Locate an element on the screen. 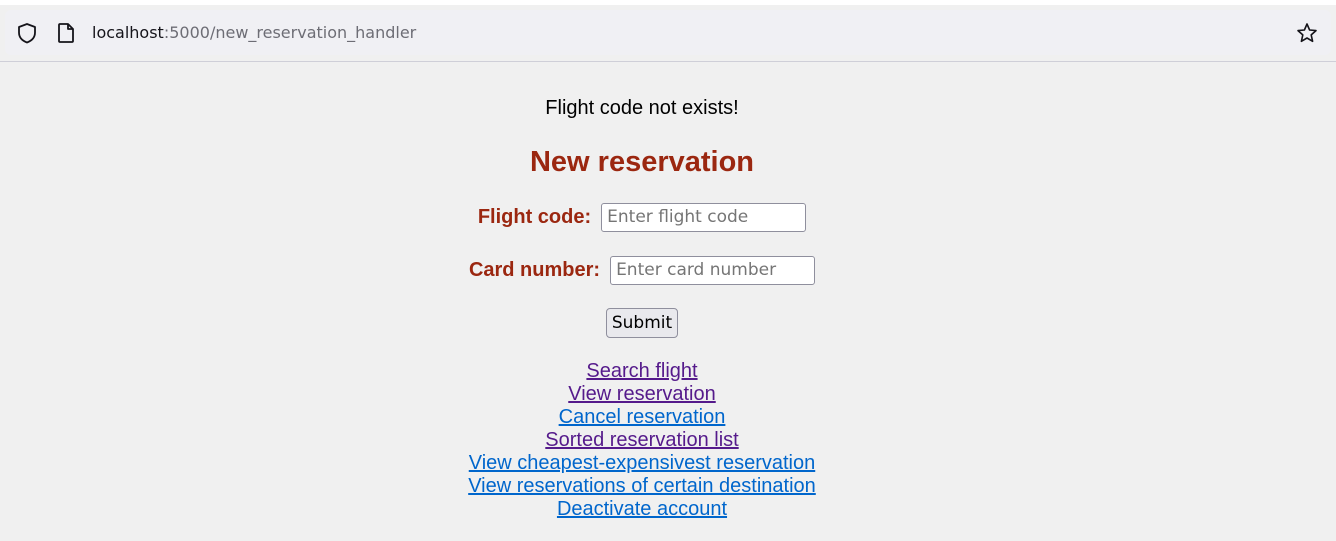  link-label: View cheapest-expensivest reservation is located at coordinates (642, 463).